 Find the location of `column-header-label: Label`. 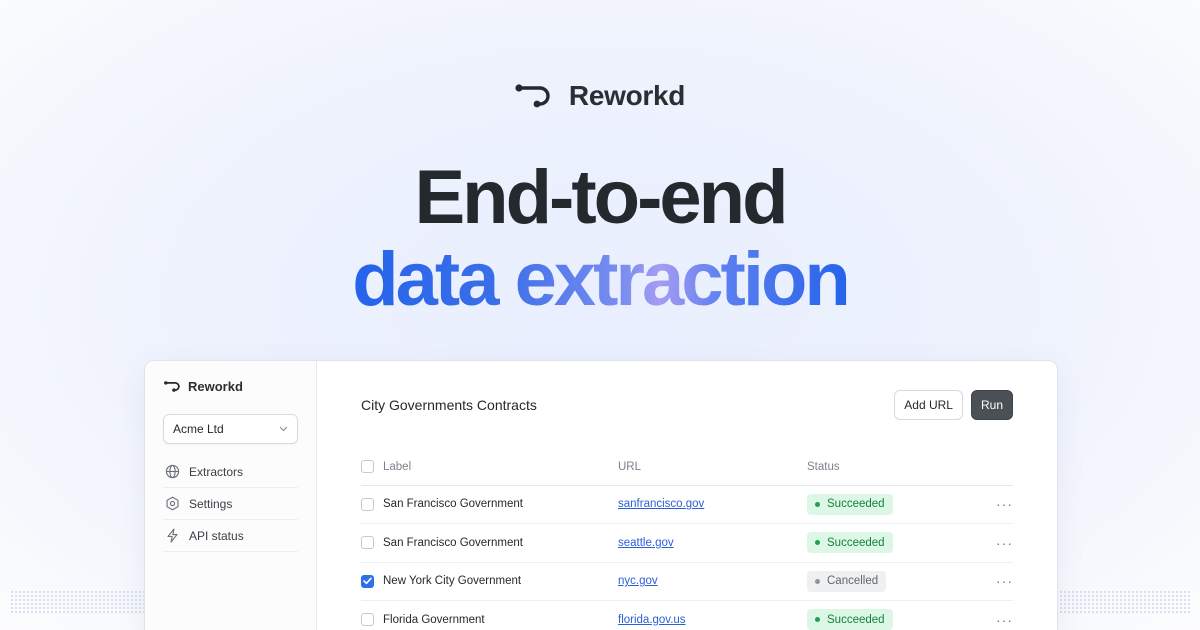

column-header-label: Label is located at coordinates (500, 467).